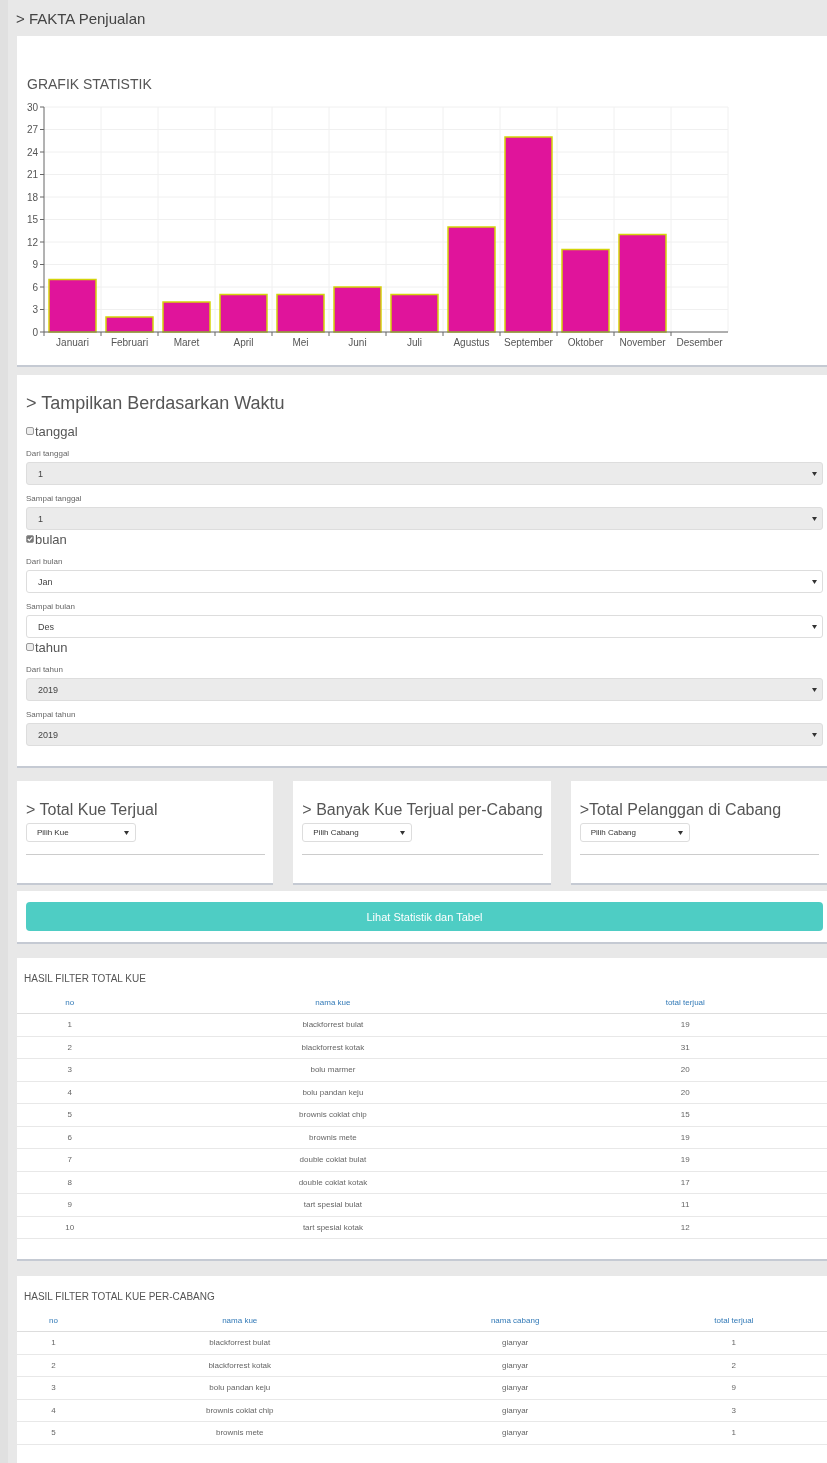 This screenshot has width=827, height=1463. What do you see at coordinates (32, 219) in the screenshot?
I see `y-tick-label: 15` at bounding box center [32, 219].